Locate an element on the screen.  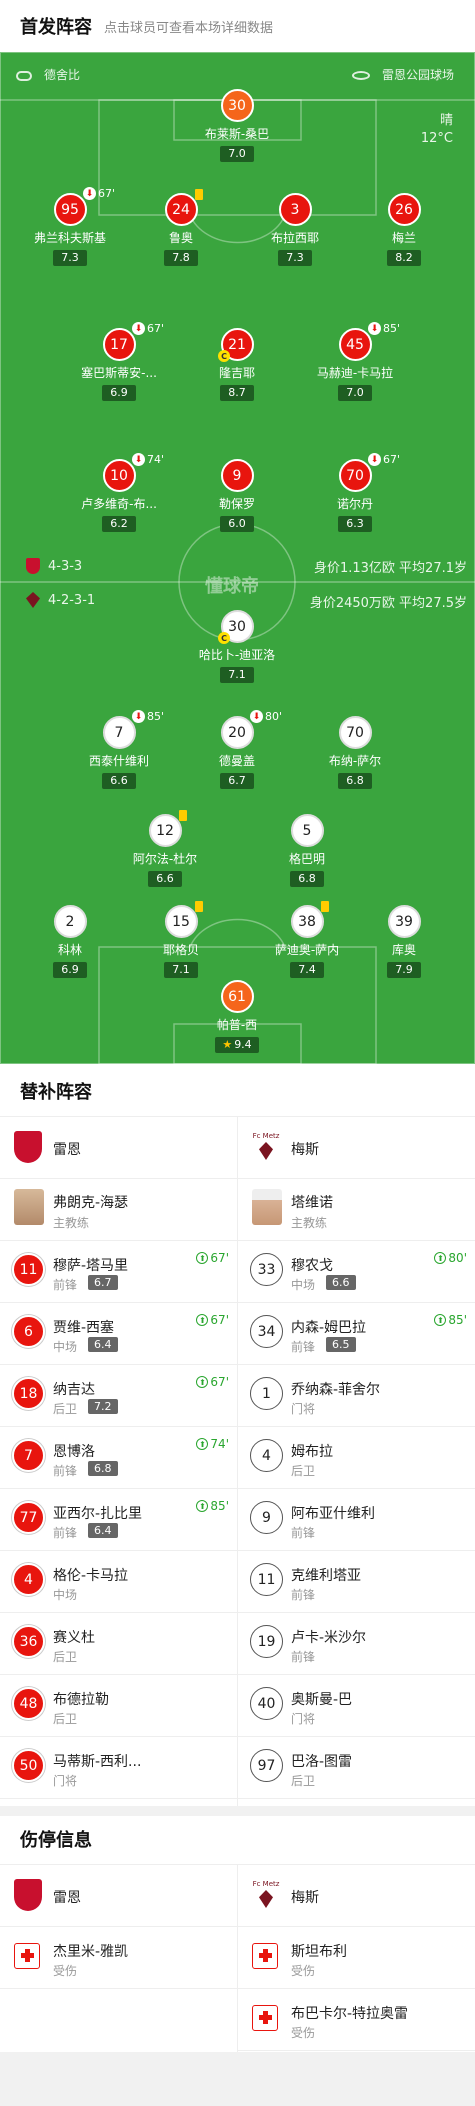
sub-player-row: 19 卢卡-米沙尔 前锋 is located at coordinates (356, 1644).